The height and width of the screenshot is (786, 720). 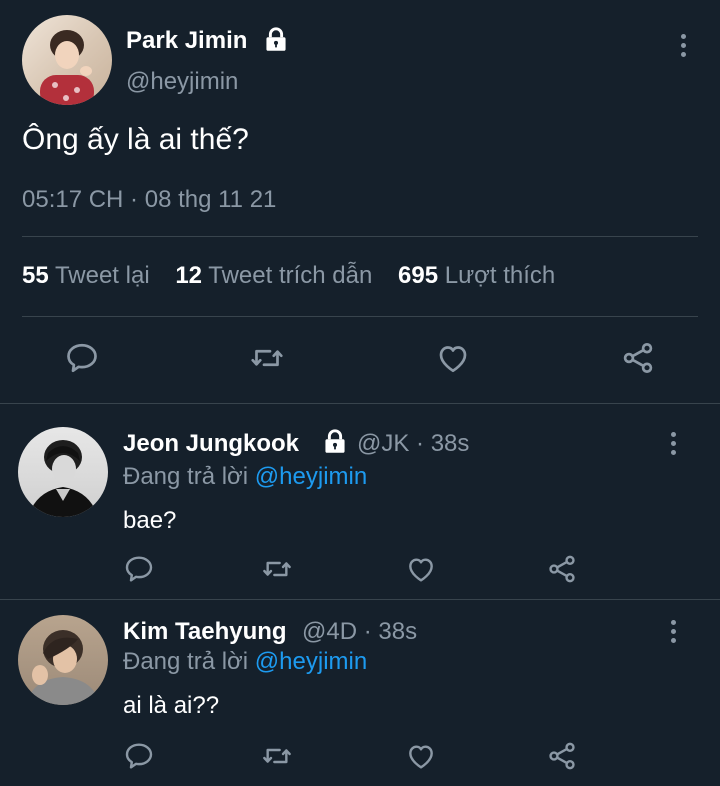 I want to click on like-count: 695, so click(x=418, y=275).